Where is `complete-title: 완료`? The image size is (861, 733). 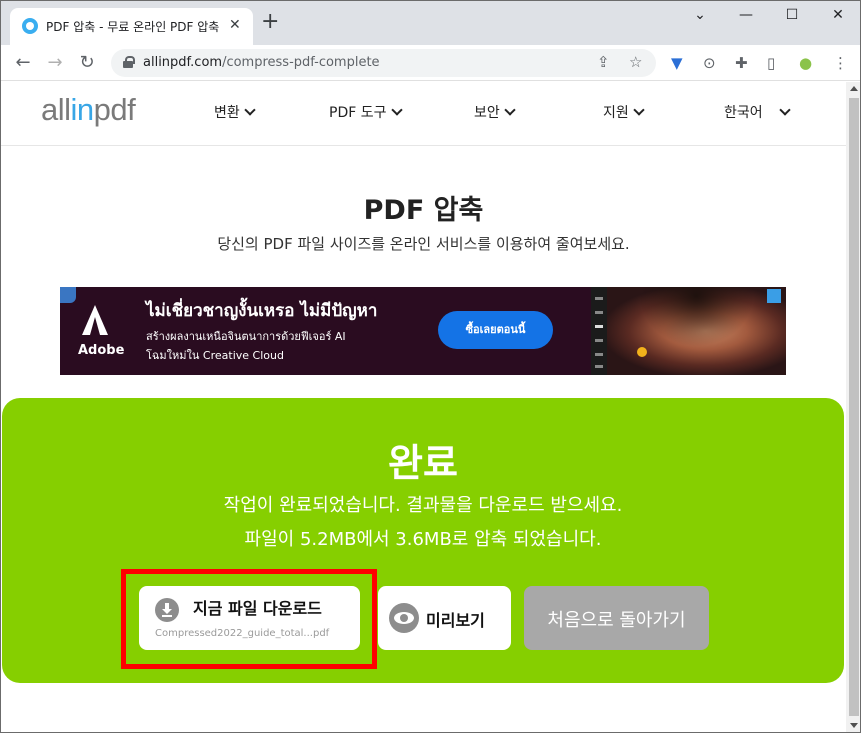
complete-title: 완료 is located at coordinates (423, 463).